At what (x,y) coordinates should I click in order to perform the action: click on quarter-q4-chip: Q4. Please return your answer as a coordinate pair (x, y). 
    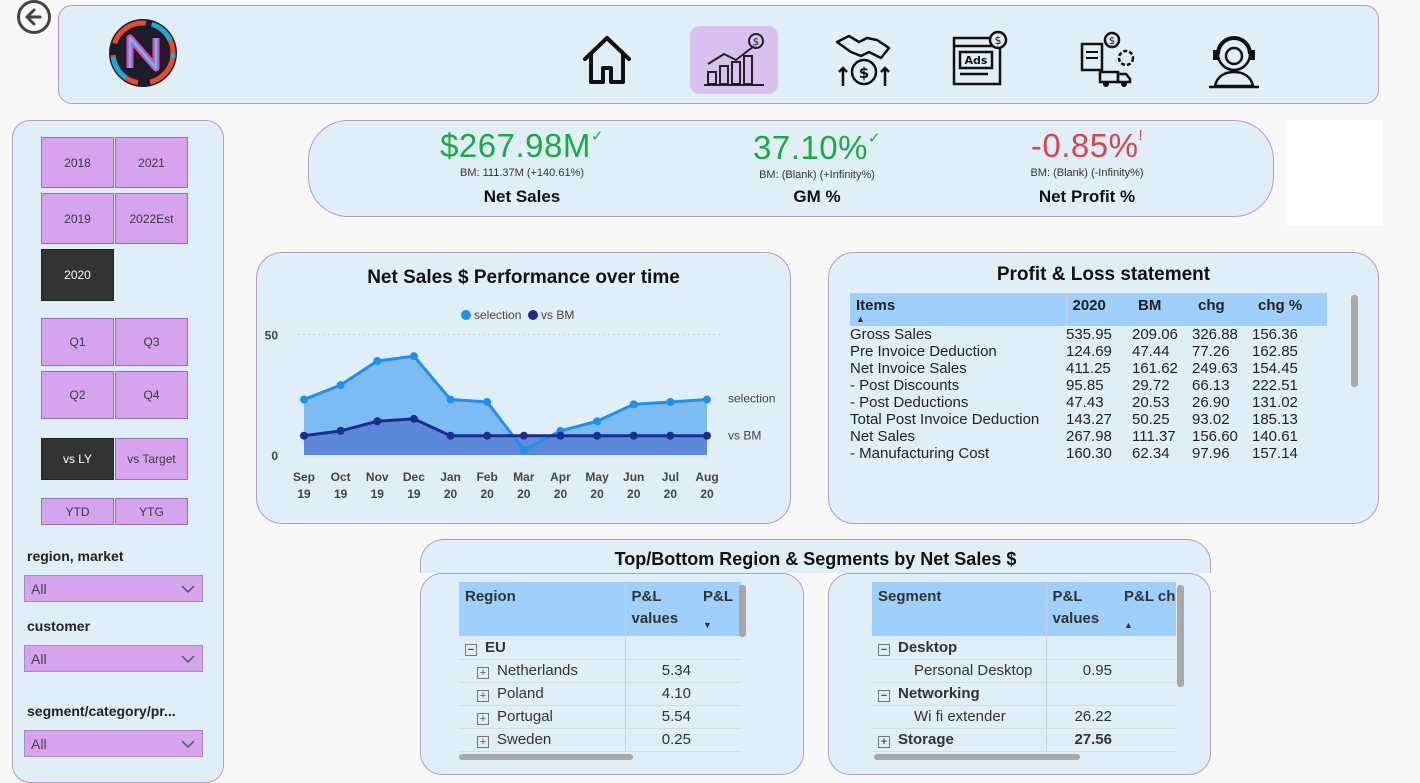
    Looking at the image, I should click on (151, 395).